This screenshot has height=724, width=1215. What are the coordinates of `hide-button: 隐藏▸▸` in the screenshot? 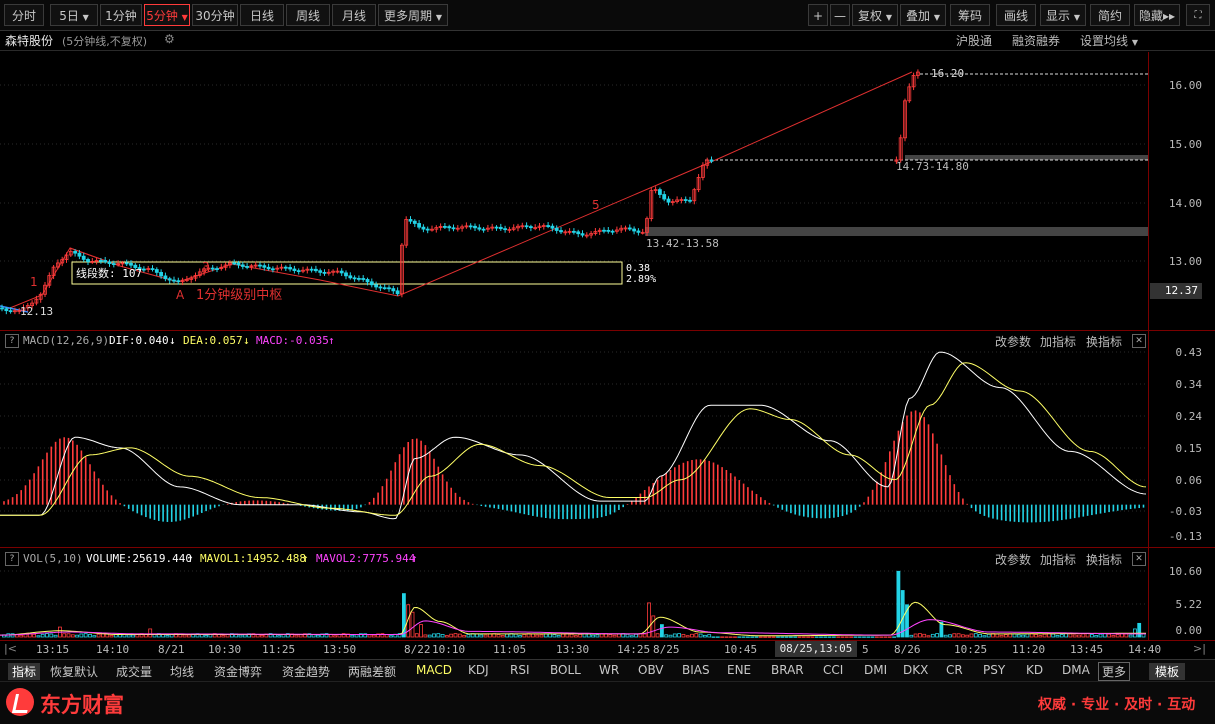 It's located at (1157, 15).